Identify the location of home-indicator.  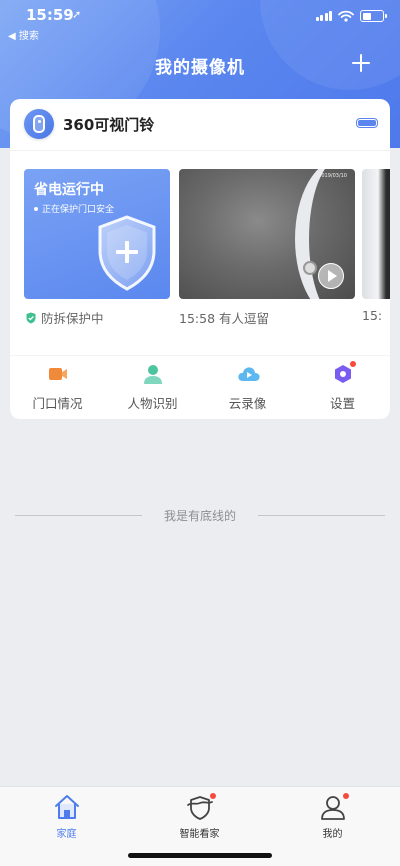
(200, 855).